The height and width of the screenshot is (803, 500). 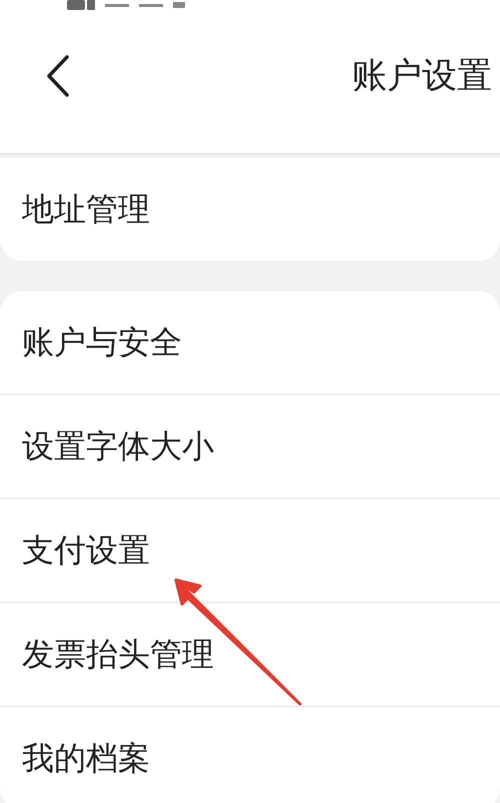 I want to click on settings-item: 设置字体大小, so click(x=250, y=446).